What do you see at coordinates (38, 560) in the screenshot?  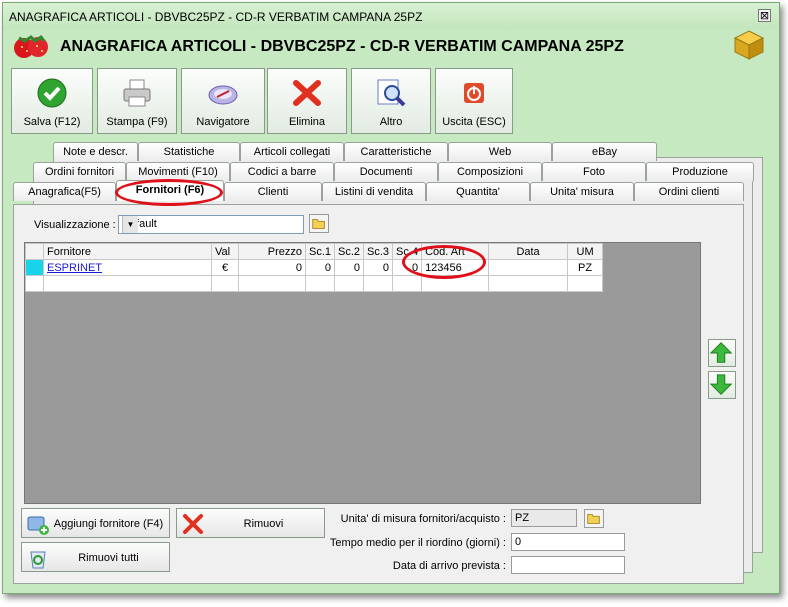 I see `recycle-bin-icon` at bounding box center [38, 560].